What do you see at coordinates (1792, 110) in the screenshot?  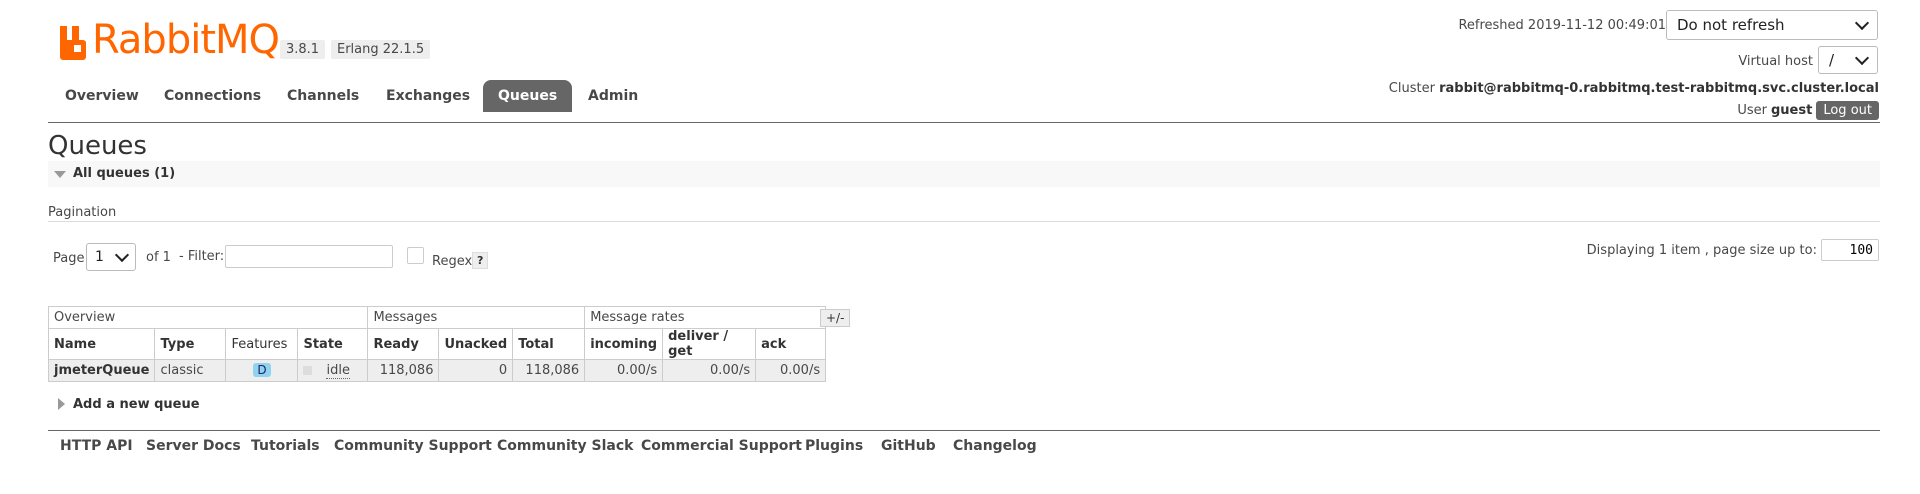 I see `user-name: guest` at bounding box center [1792, 110].